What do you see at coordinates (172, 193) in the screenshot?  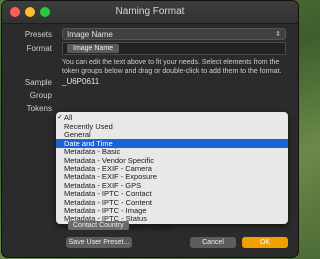 I see `group-option: Metadata - IPTC - Contact` at bounding box center [172, 193].